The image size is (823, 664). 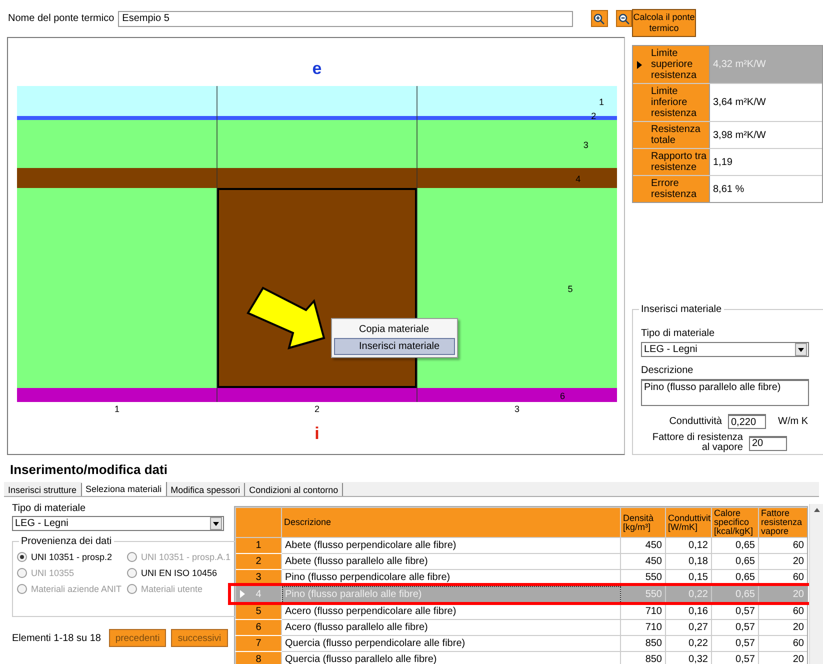 What do you see at coordinates (689, 523) in the screenshot?
I see `column-header: Conduttivit [W/mK]` at bounding box center [689, 523].